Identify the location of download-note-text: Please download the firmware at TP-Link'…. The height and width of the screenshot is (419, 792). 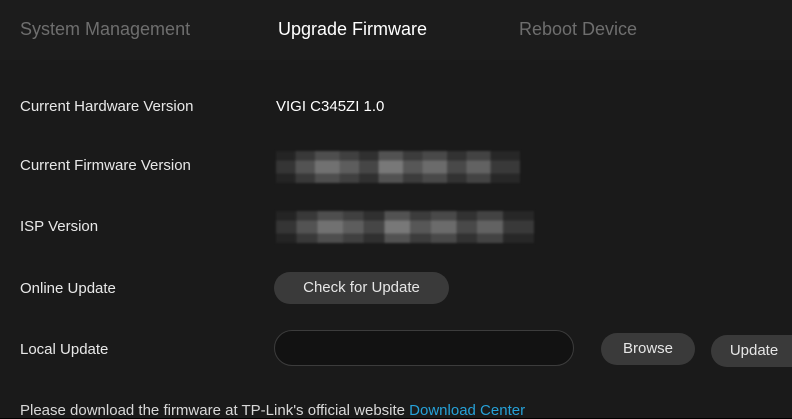
(215, 410).